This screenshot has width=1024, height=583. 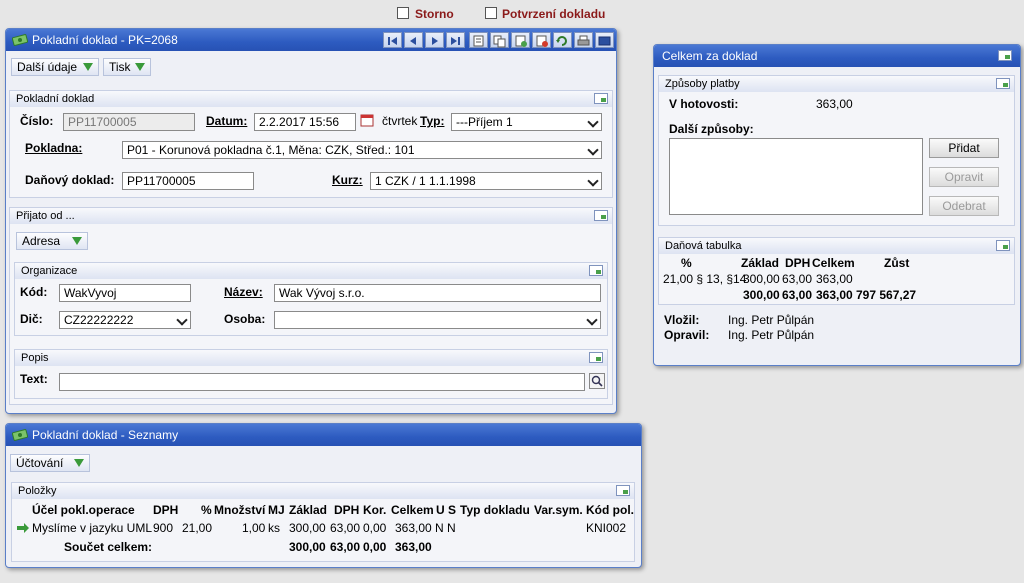 I want to click on uctovani-button: Účtování, so click(x=50, y=463).